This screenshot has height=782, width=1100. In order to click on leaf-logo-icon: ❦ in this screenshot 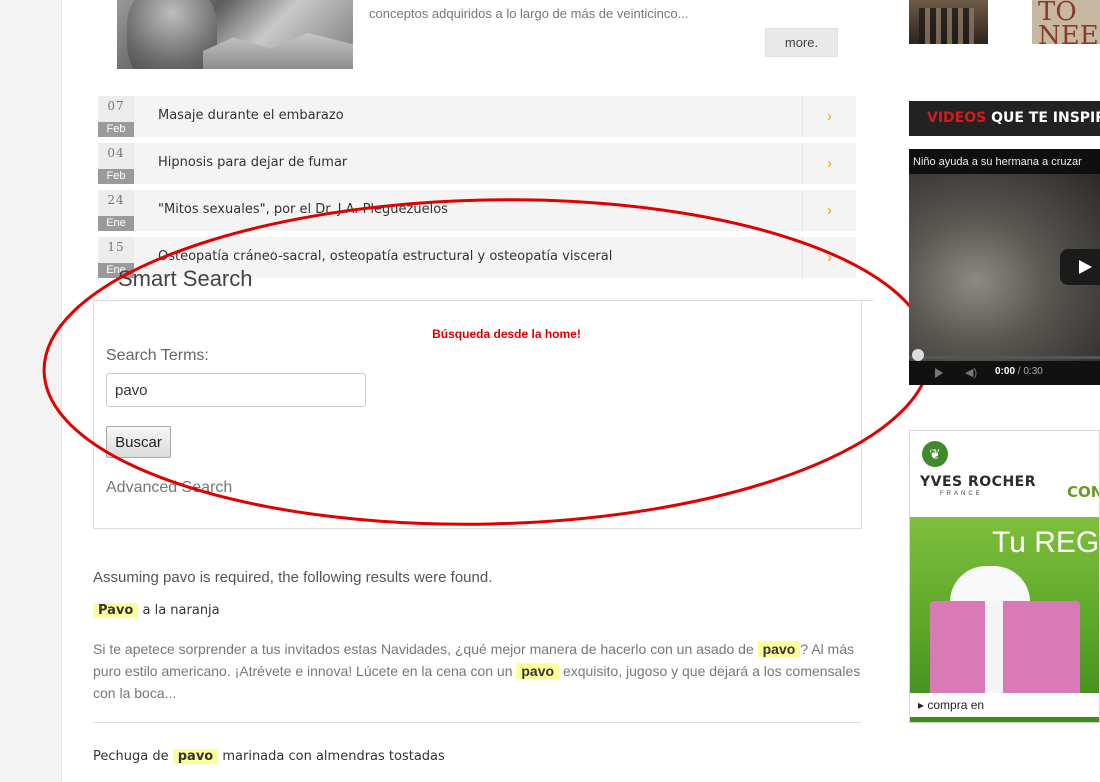, I will do `click(935, 454)`.